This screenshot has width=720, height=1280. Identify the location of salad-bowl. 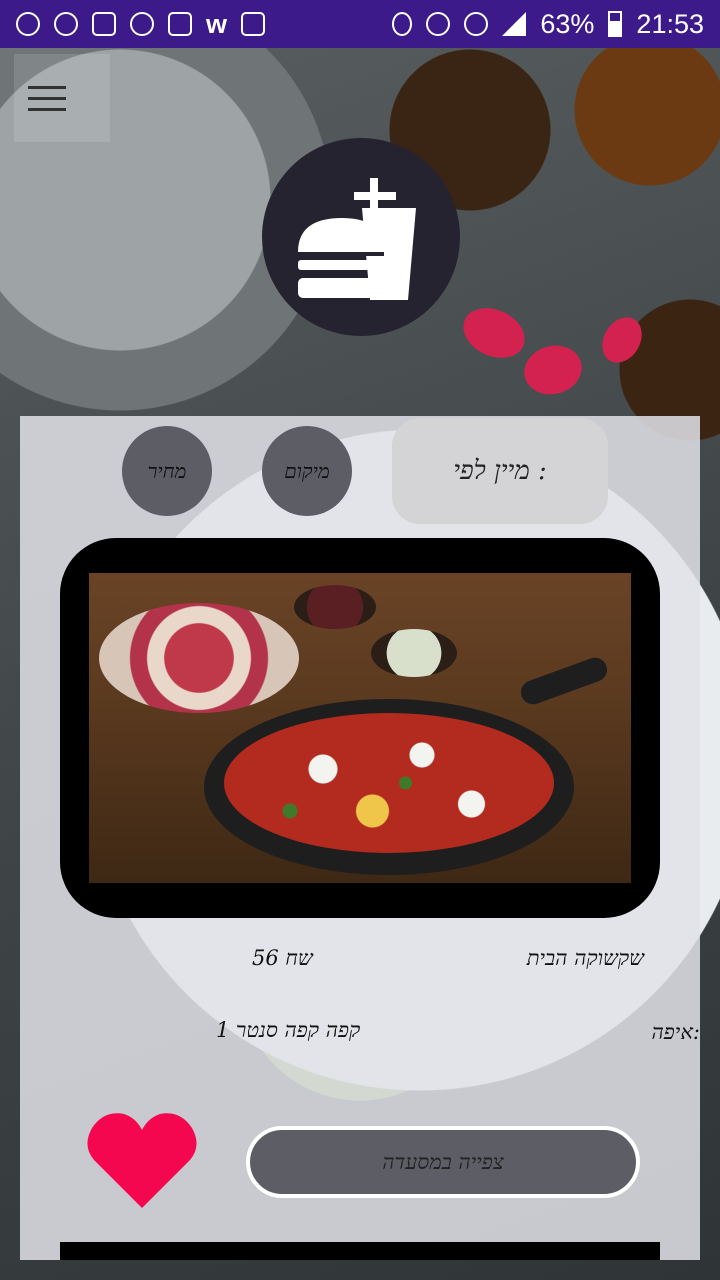
(199, 658).